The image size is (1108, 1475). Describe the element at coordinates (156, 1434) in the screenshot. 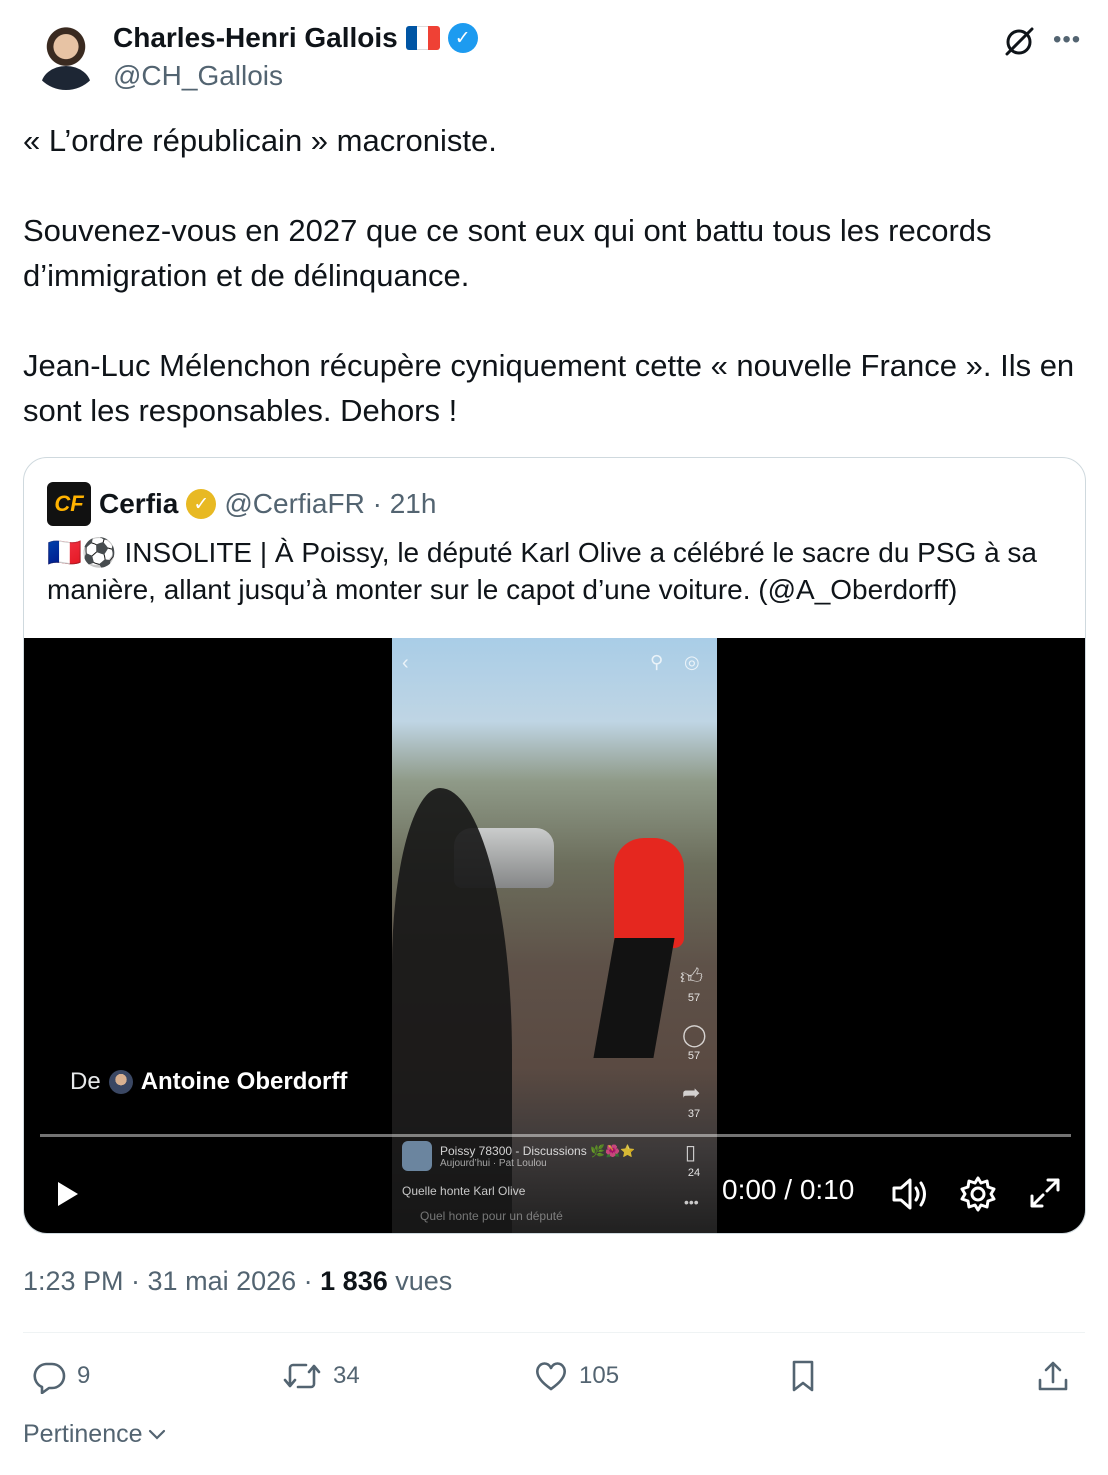

I see `chevron-down-icon` at that location.